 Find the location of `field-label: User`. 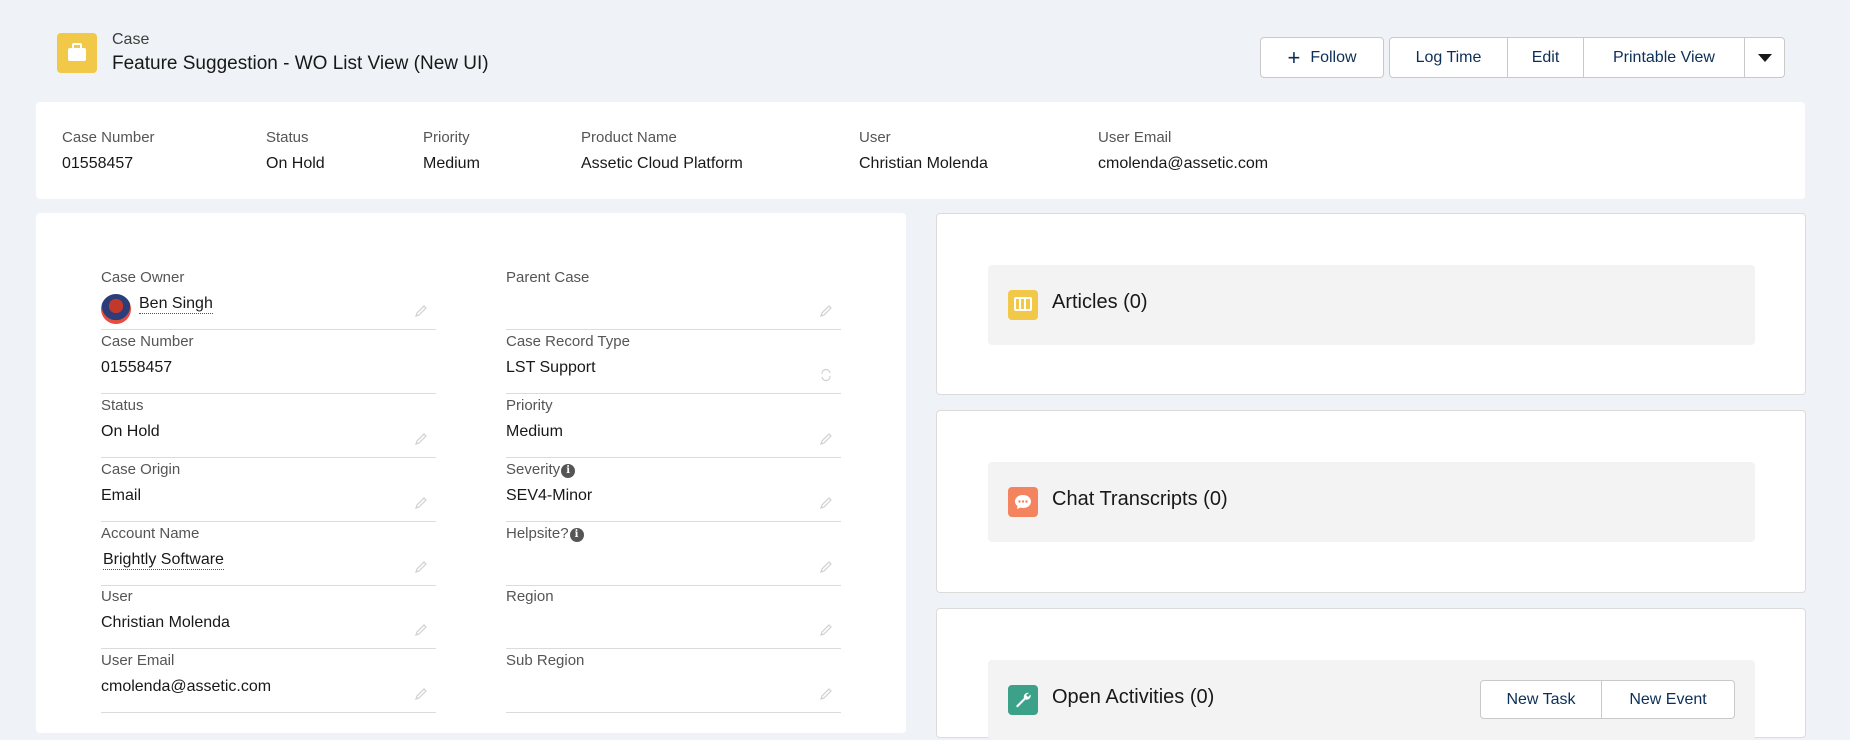

field-label: User is located at coordinates (117, 596).